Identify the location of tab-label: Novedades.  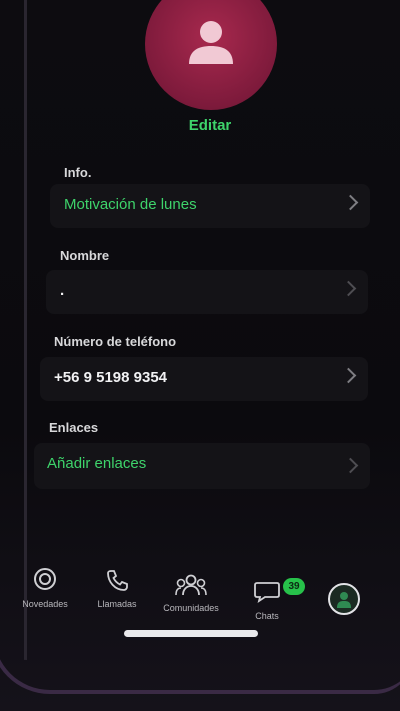
(45, 604).